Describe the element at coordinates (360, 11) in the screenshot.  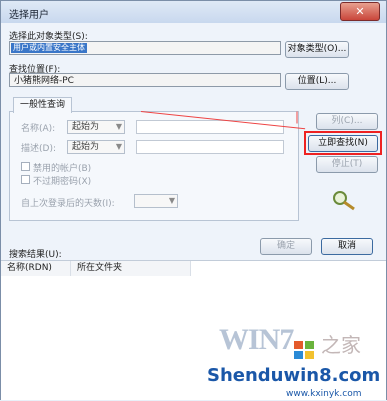
I see `close-button: ✕` at that location.